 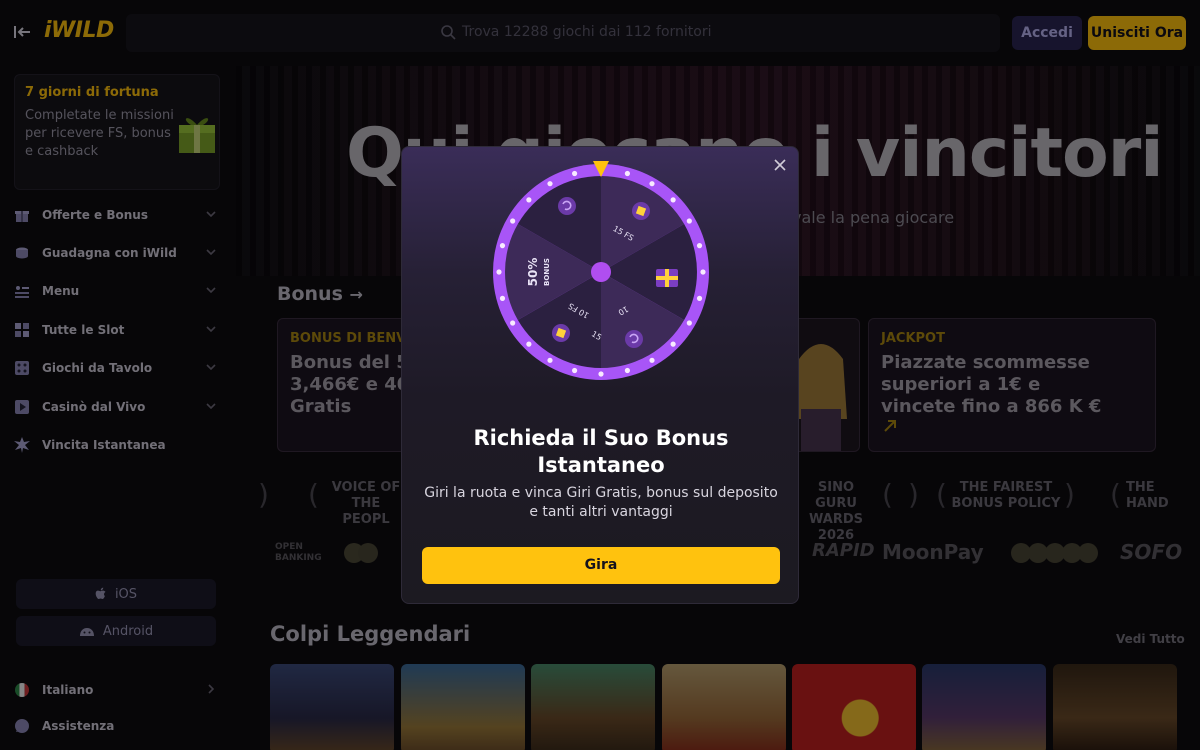 What do you see at coordinates (667, 278) in the screenshot?
I see `gift-prize-icon` at bounding box center [667, 278].